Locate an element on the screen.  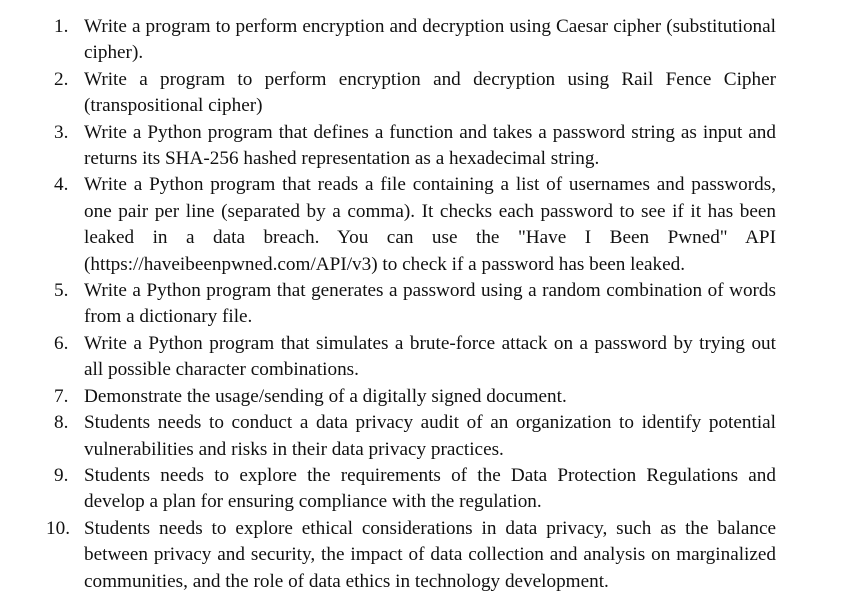
item-number: 10. is located at coordinates (58, 528).